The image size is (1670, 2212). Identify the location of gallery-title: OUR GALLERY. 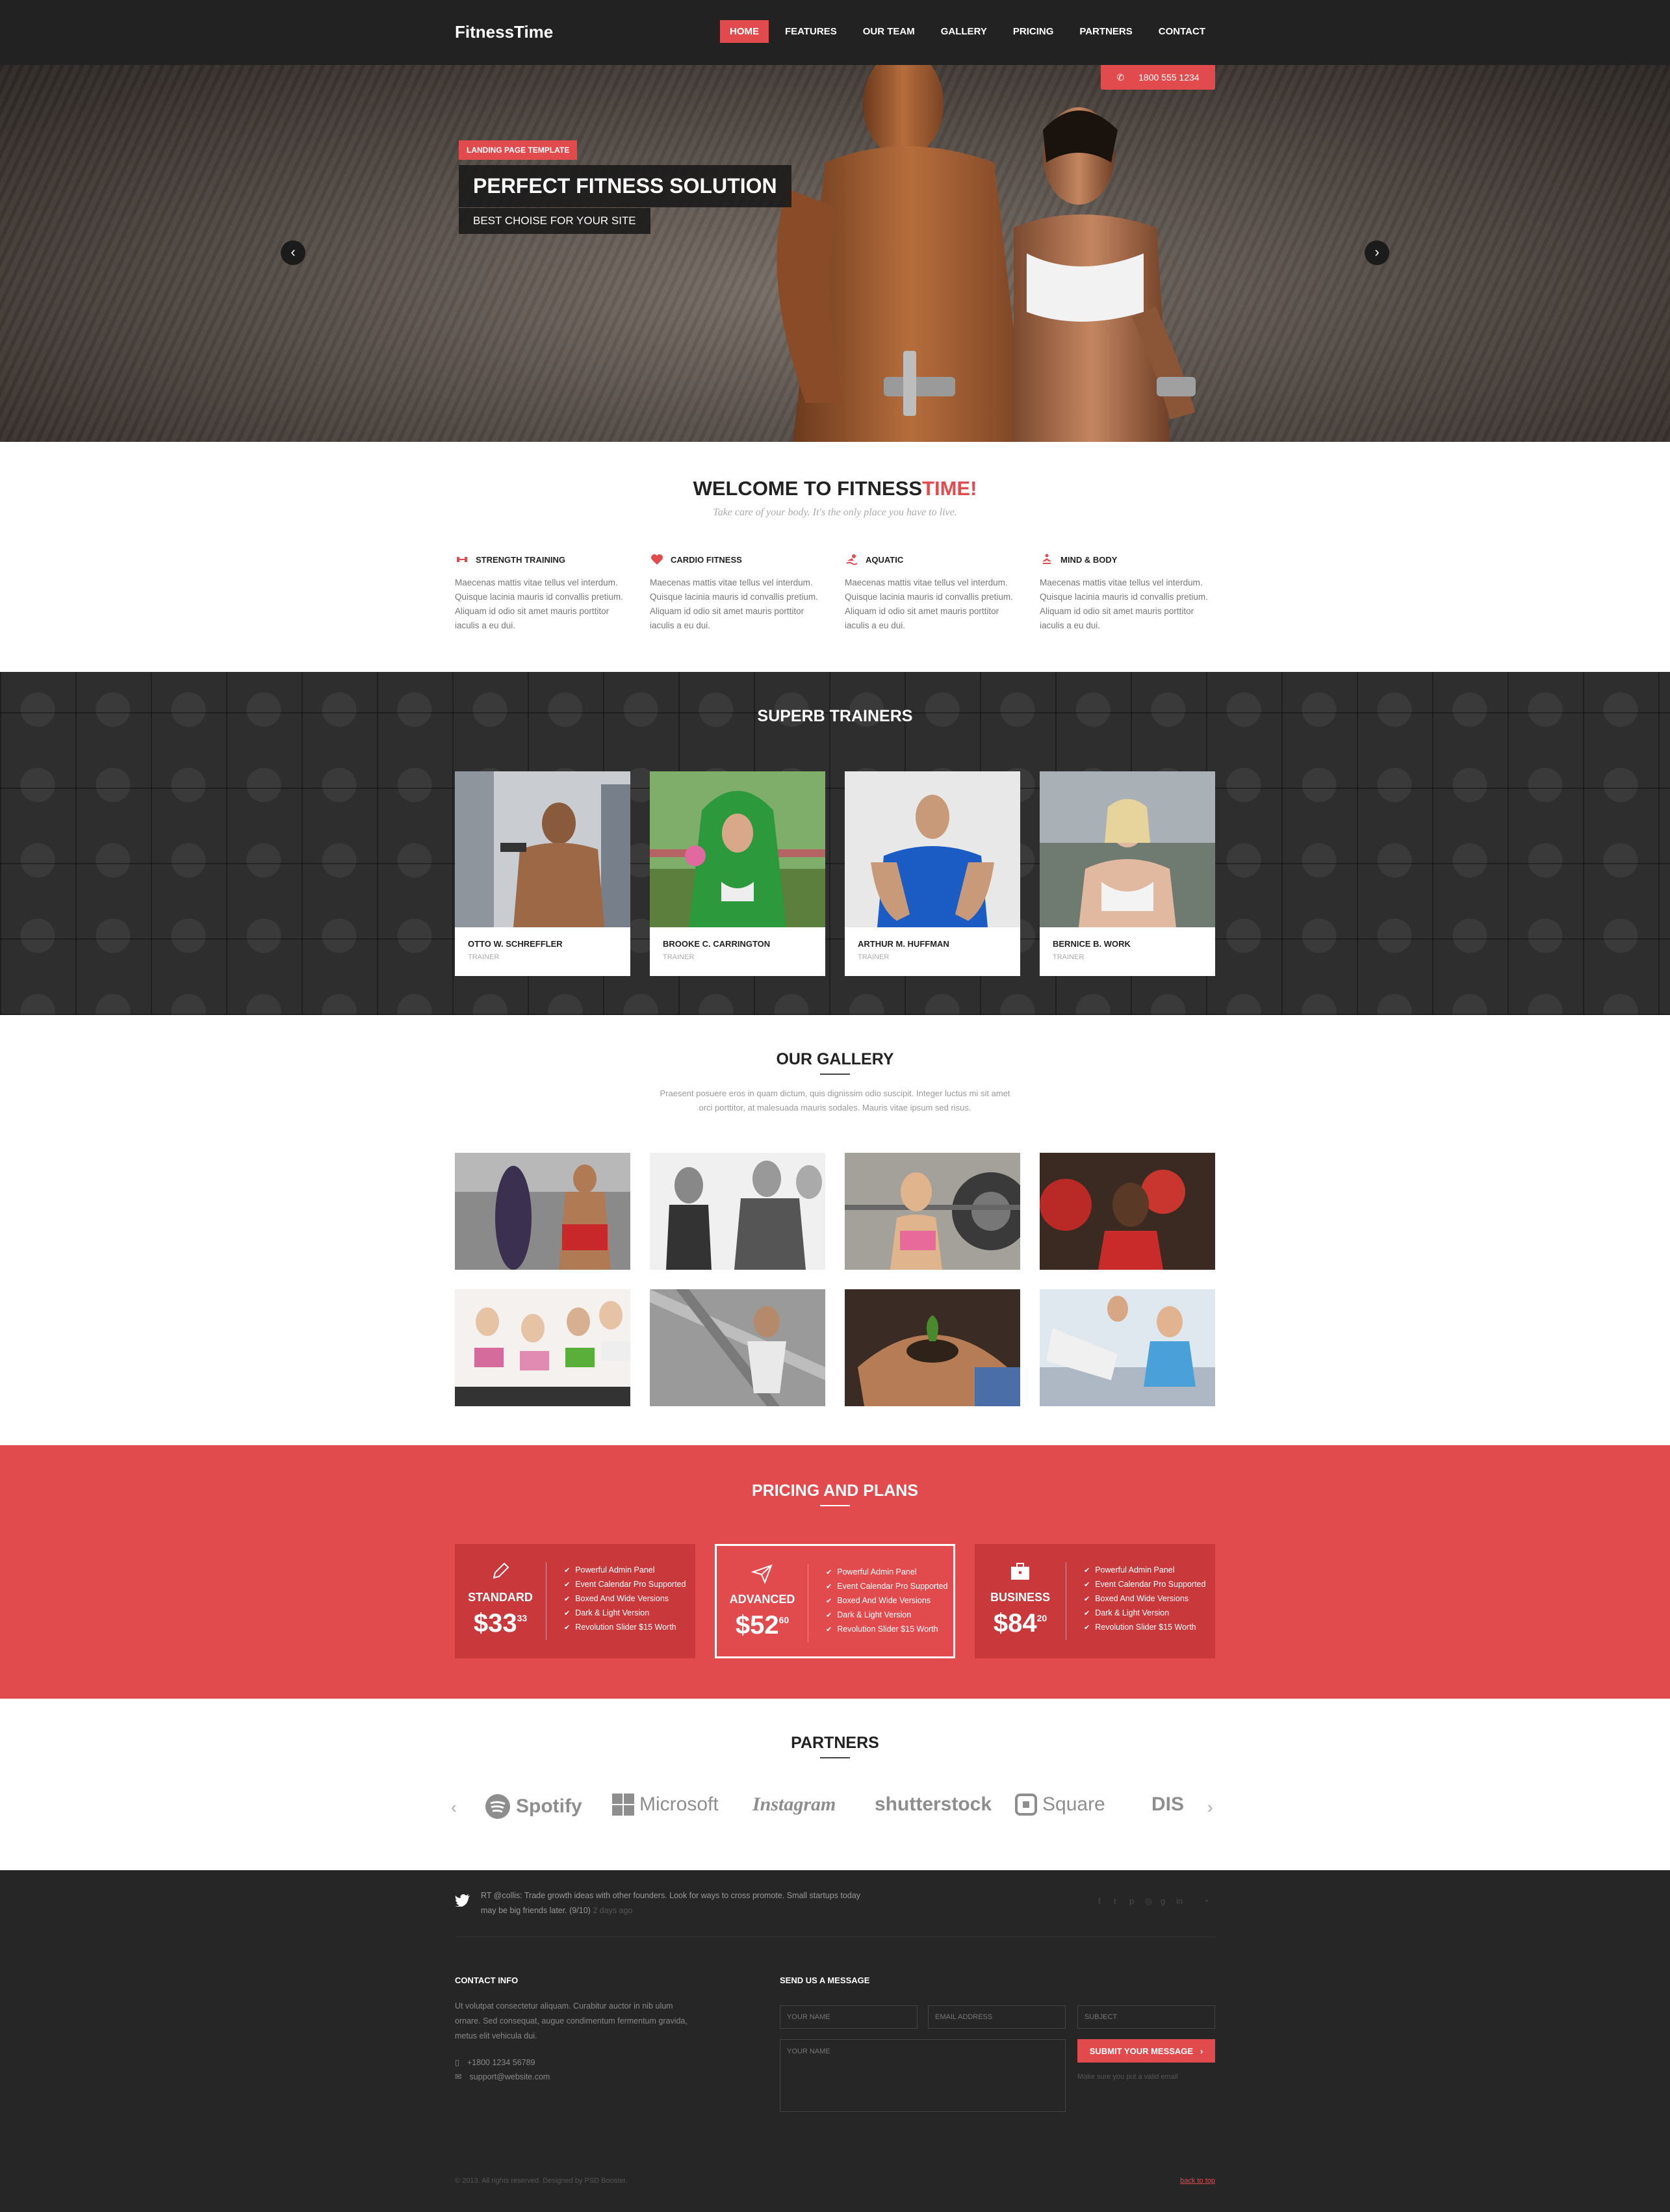
(835, 1059).